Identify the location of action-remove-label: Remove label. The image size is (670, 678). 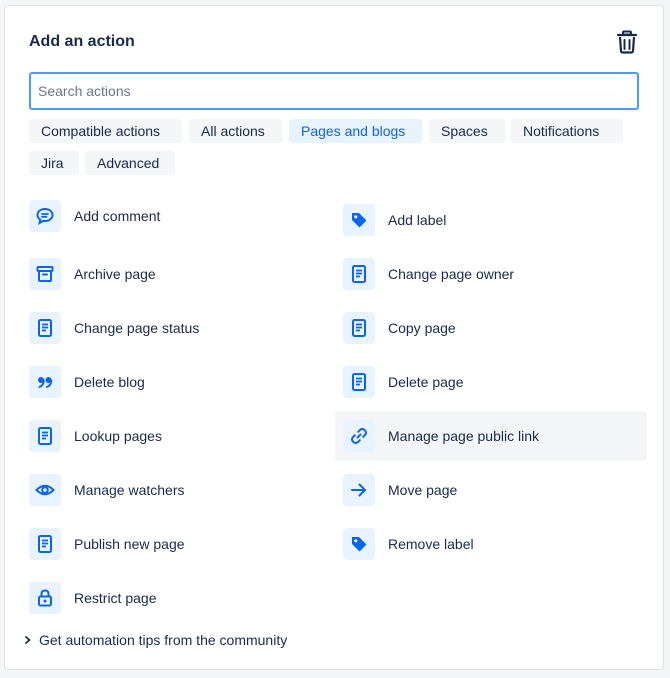
(491, 544).